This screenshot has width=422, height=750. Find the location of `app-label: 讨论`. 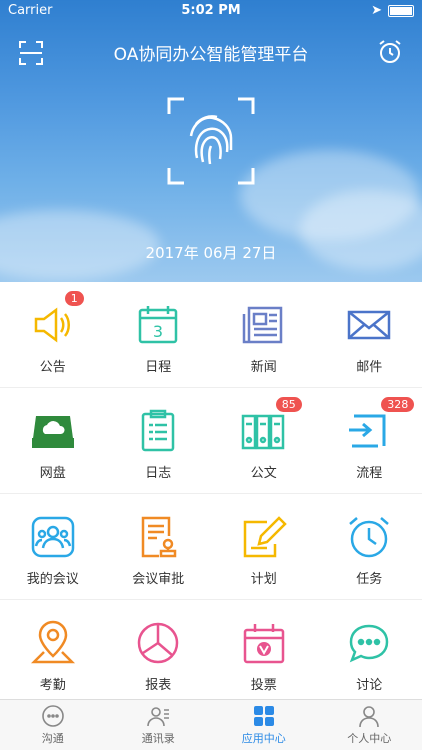

app-label: 讨论 is located at coordinates (369, 685).